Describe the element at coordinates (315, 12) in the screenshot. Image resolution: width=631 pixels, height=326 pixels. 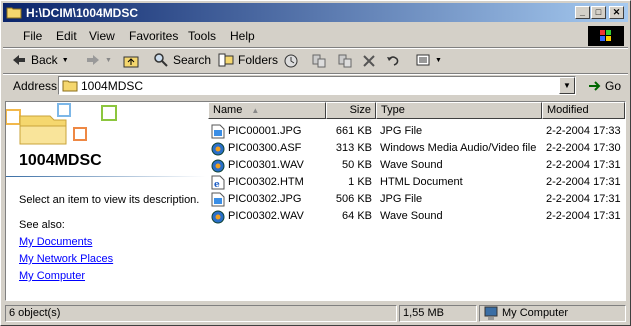
I see `title-bar: H:\DCIM\1004MDSC _ □ ✕` at that location.